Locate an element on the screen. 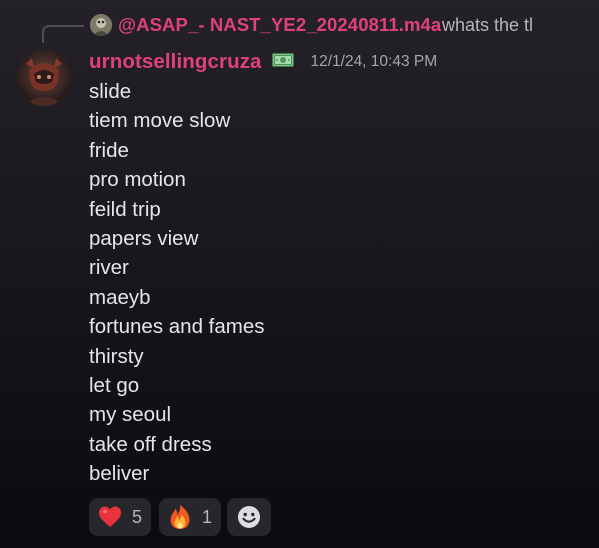 The height and width of the screenshot is (548, 599). message-line: let go is located at coordinates (114, 386).